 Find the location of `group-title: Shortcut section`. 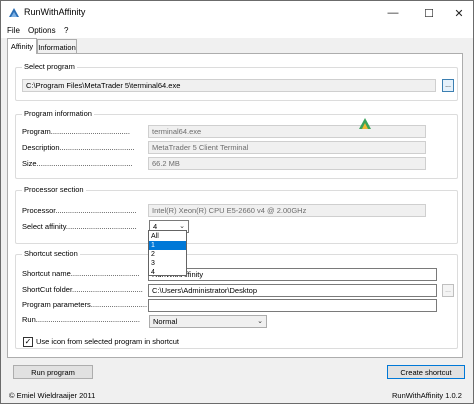

group-title: Shortcut section is located at coordinates (51, 253).